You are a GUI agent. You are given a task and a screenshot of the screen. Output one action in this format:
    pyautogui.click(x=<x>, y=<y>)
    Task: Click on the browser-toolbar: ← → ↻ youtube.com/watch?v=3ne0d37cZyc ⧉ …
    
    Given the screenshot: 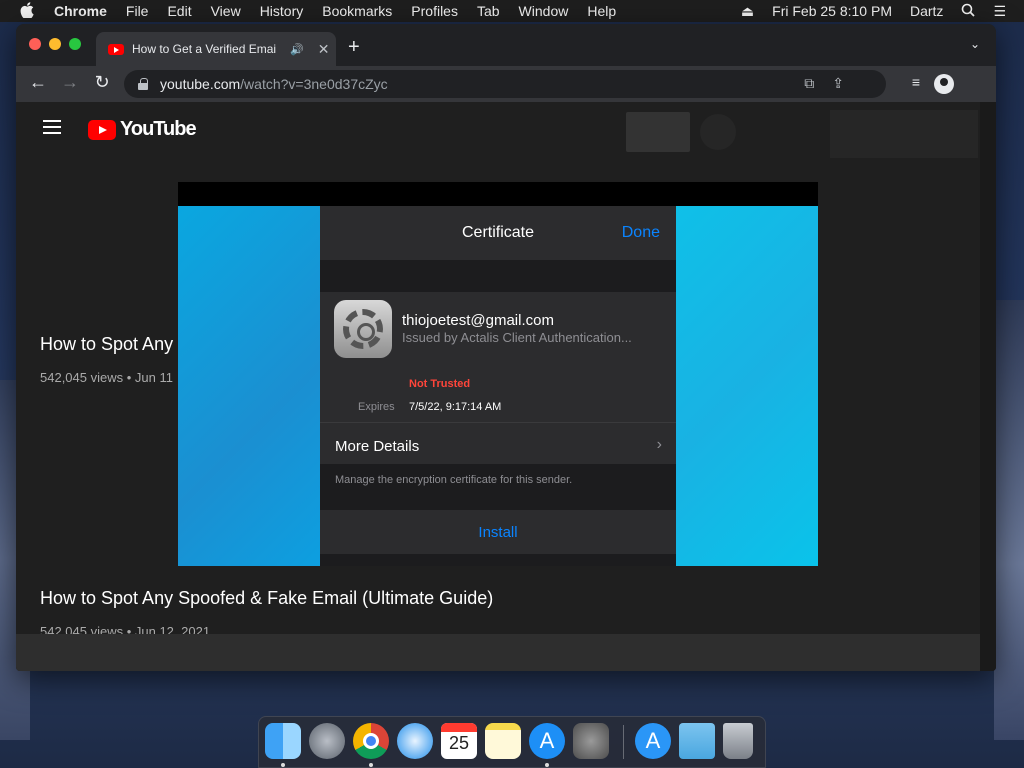 What is the action you would take?
    pyautogui.click(x=506, y=84)
    